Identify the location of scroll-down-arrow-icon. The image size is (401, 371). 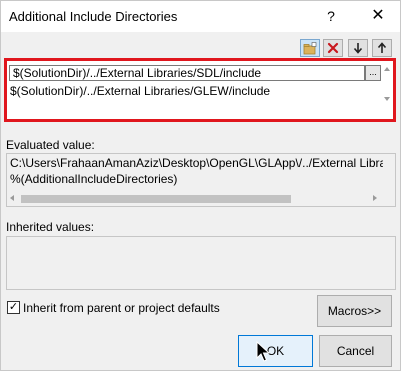
(387, 99).